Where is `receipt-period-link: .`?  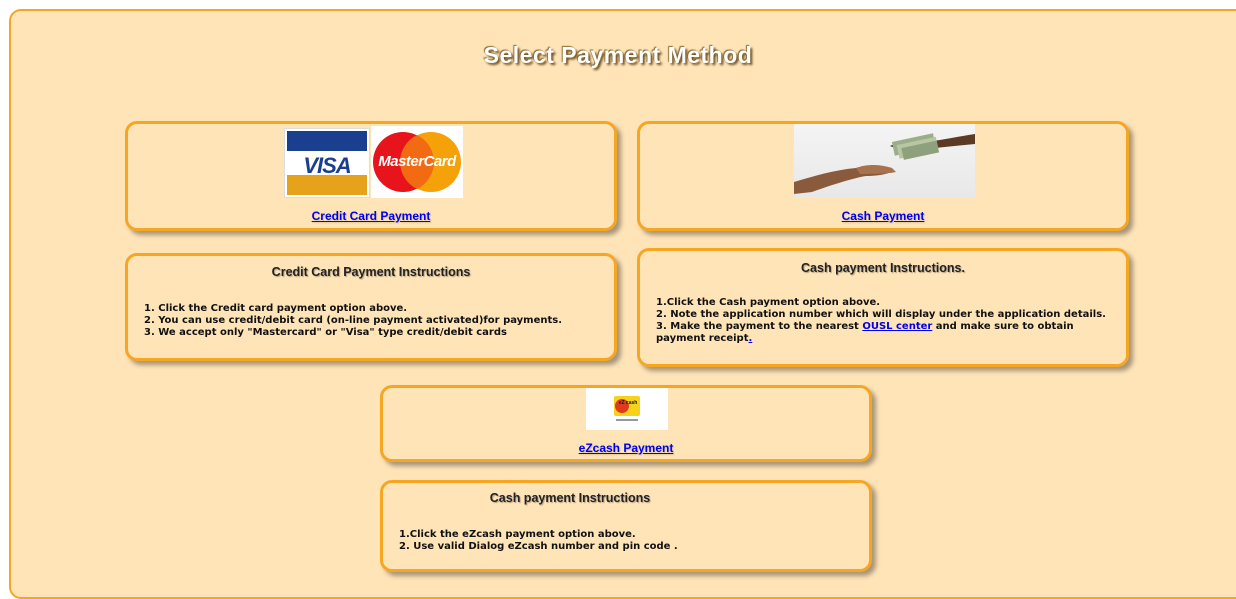
receipt-period-link: . is located at coordinates (751, 338).